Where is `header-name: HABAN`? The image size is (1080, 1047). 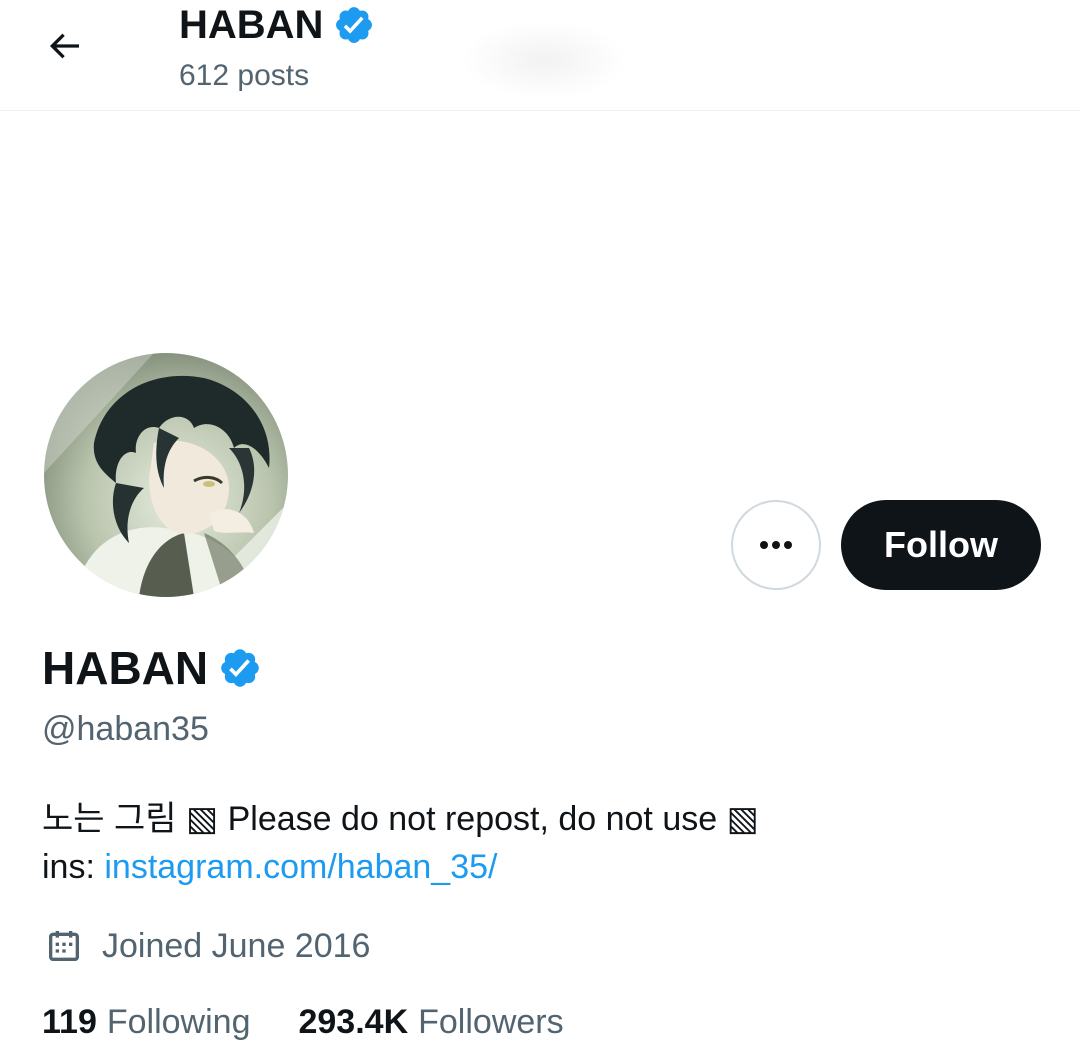 header-name: HABAN is located at coordinates (251, 25).